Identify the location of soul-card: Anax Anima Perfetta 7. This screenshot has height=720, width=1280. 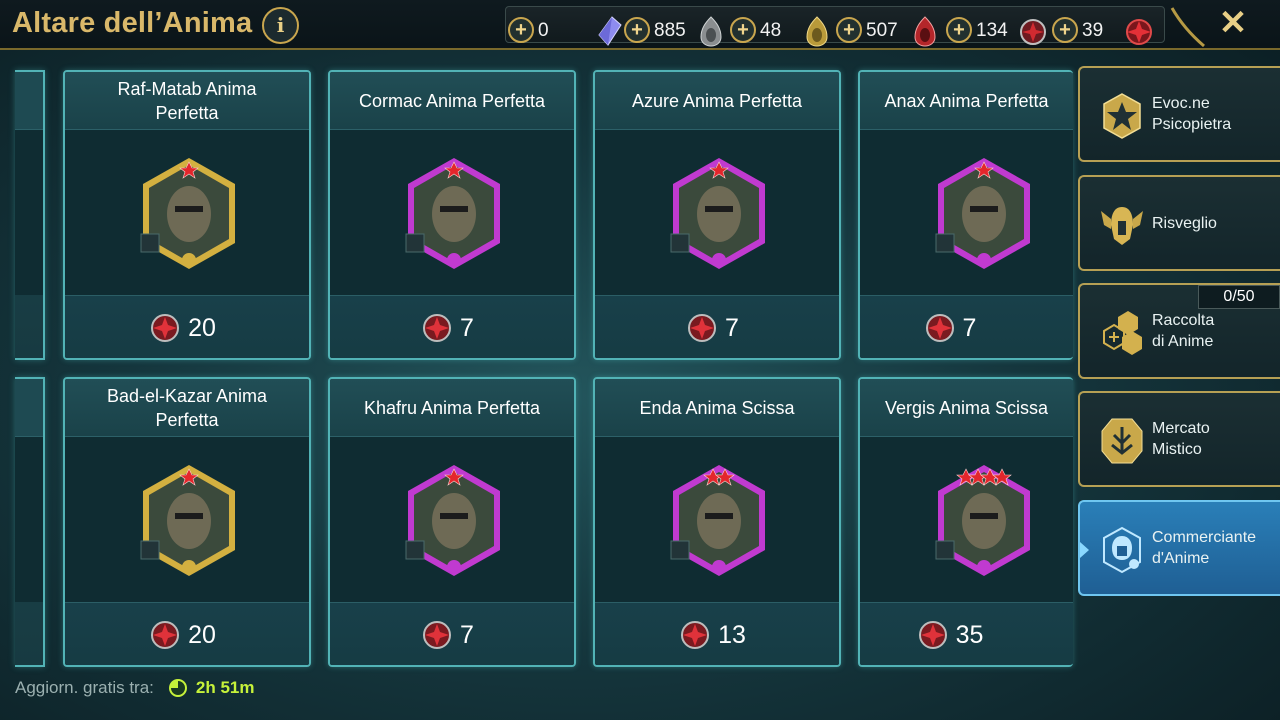
(965, 215).